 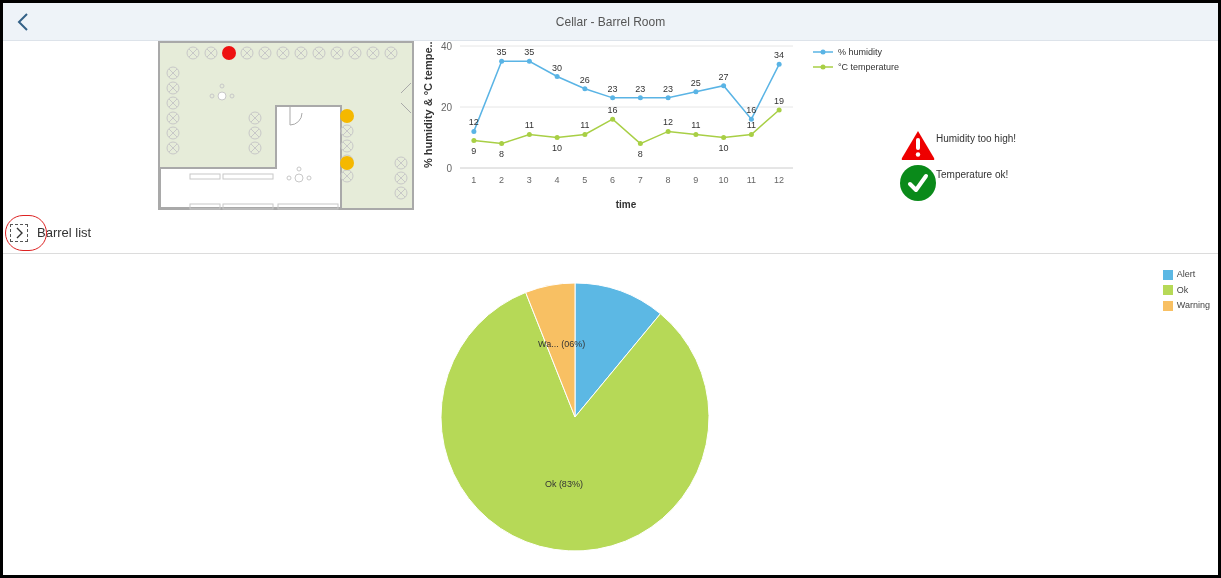 What do you see at coordinates (563, 484) in the screenshot?
I see `slice-label: Ok (83%)` at bounding box center [563, 484].